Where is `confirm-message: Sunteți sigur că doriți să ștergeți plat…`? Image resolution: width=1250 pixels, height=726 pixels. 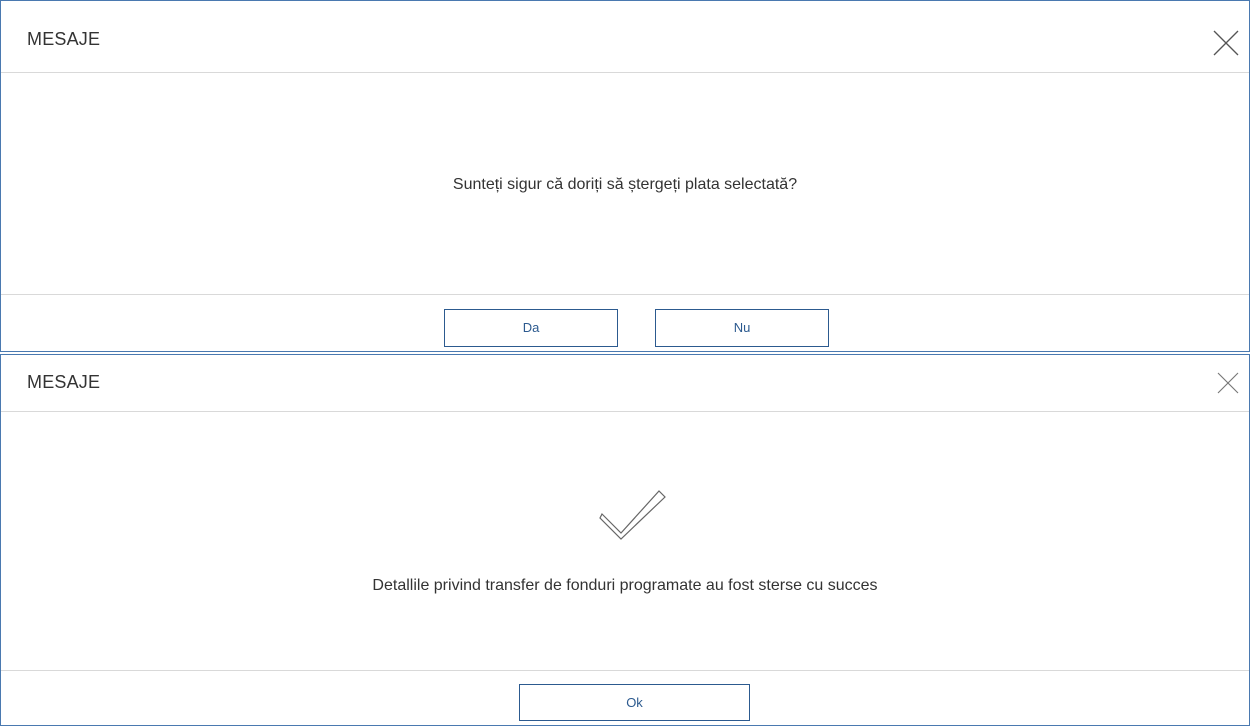 confirm-message: Sunteți sigur că doriți să ștergeți plat… is located at coordinates (625, 184).